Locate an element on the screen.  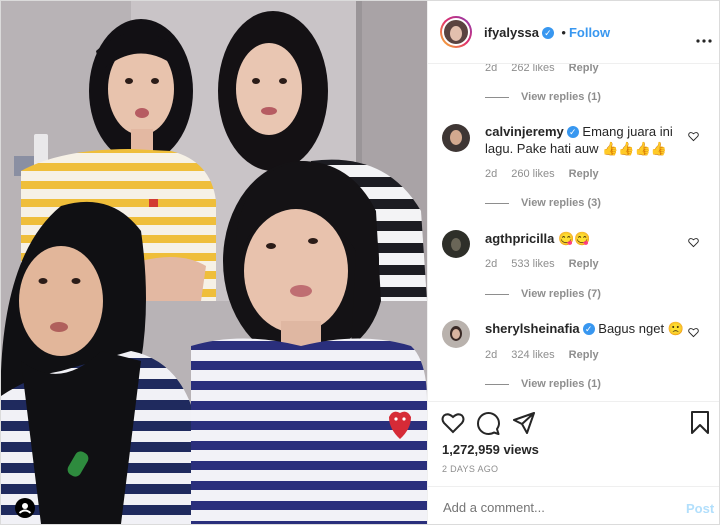
comment-input is located at coordinates (553, 507).